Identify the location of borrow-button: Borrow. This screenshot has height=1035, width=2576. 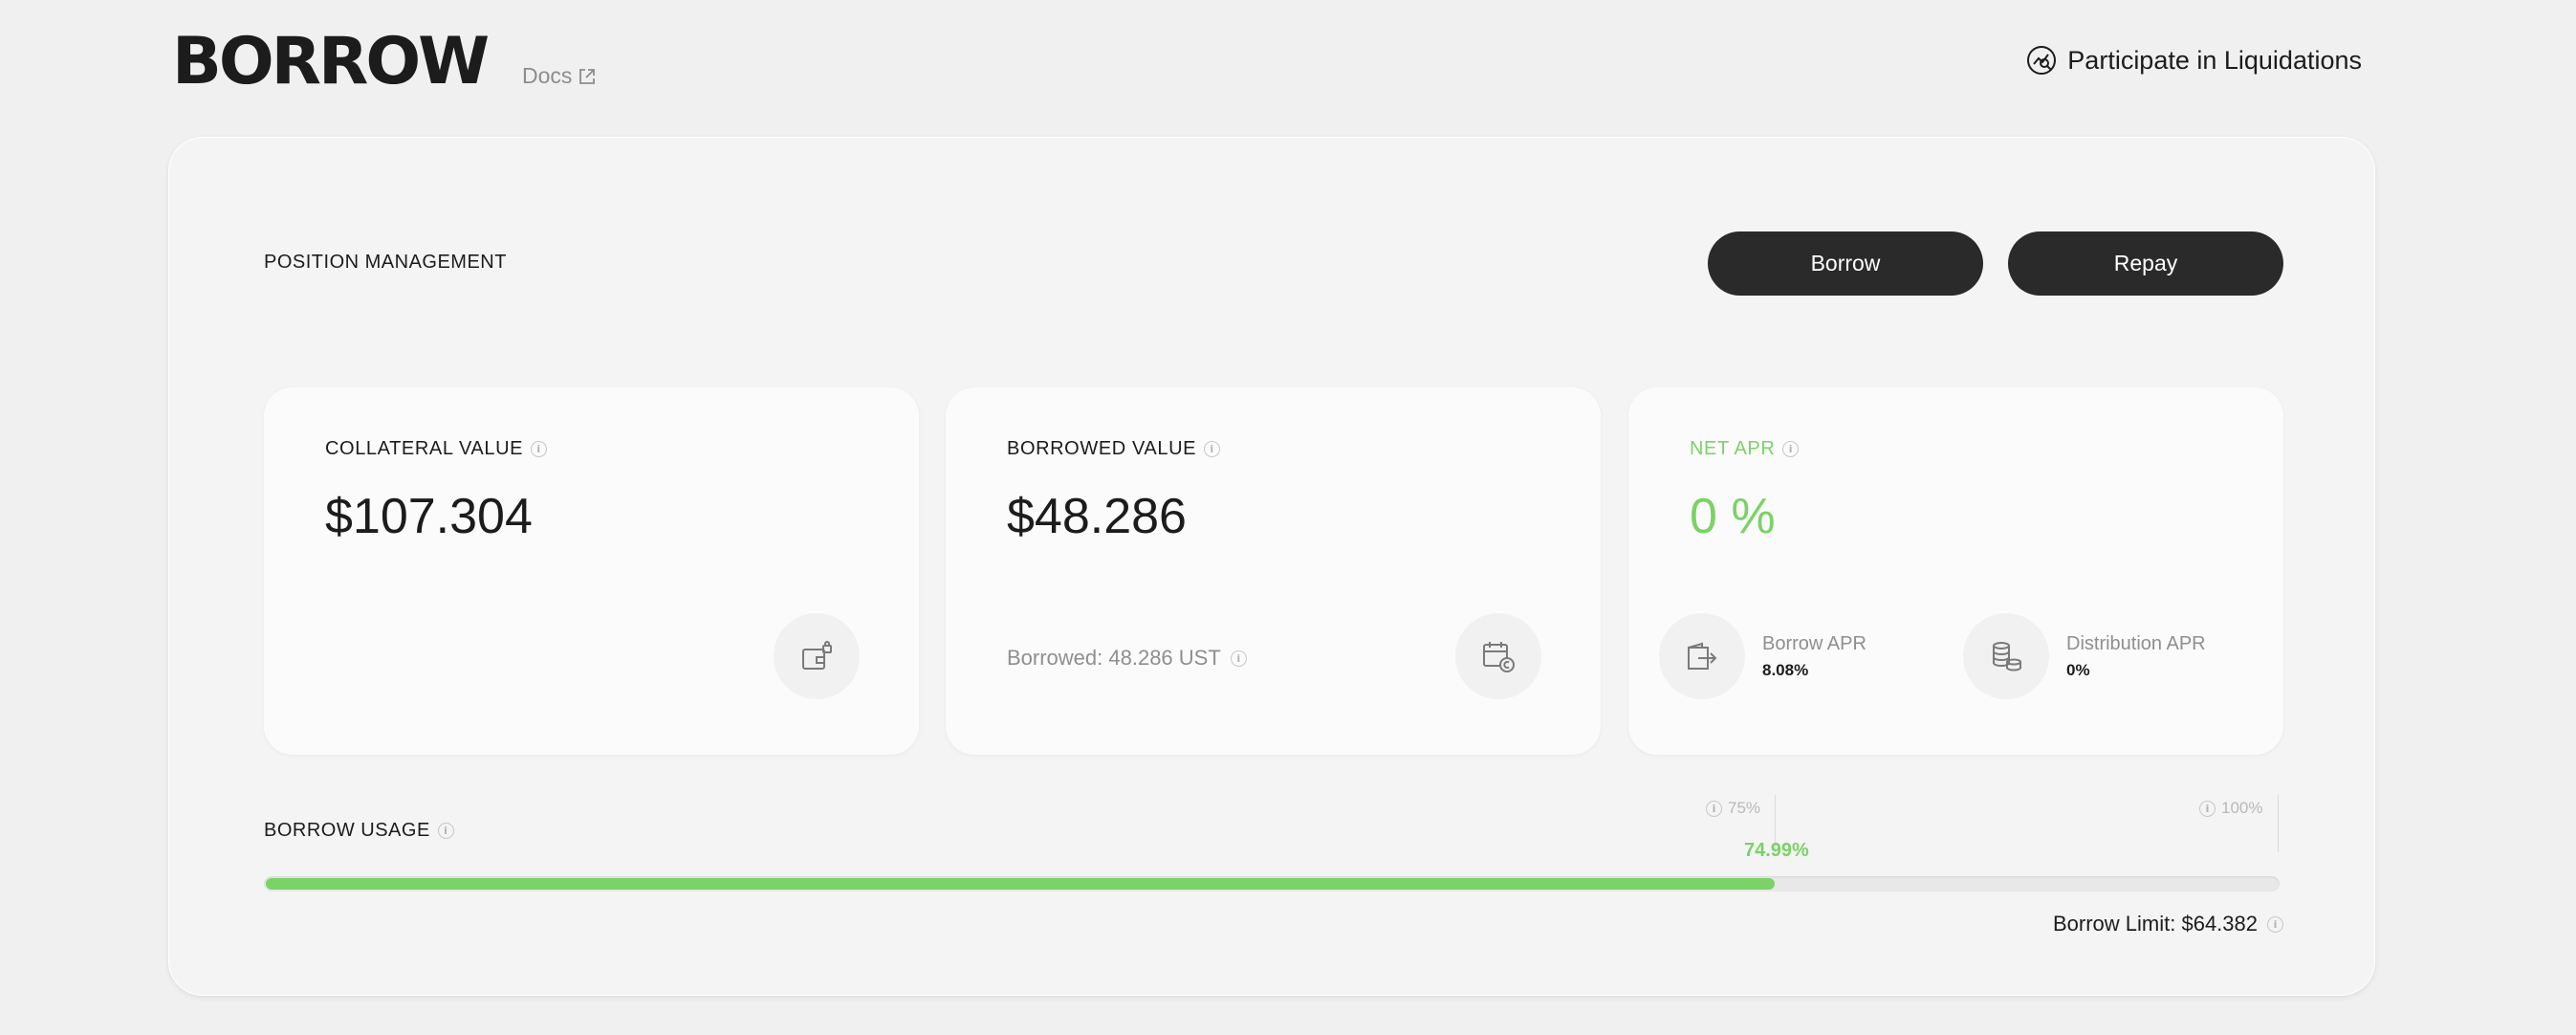
(1845, 263).